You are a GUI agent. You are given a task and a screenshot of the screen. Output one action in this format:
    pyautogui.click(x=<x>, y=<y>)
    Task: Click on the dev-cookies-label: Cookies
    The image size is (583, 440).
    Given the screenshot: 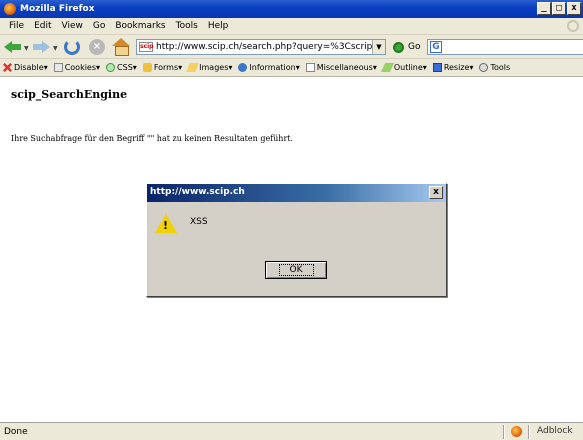 What is the action you would take?
    pyautogui.click(x=80, y=67)
    